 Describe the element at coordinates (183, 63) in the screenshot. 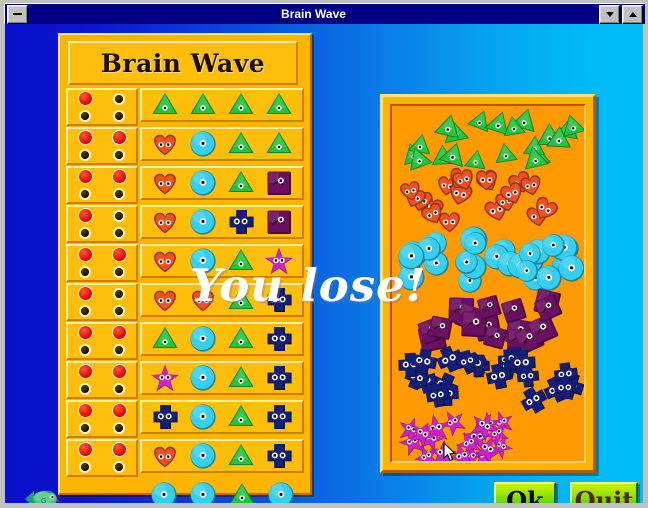

I see `board-title: Brain Wave` at that location.